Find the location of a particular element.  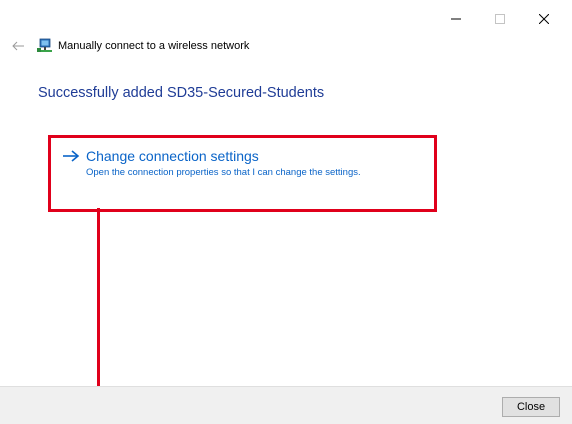

network-icon is located at coordinates (44, 45).